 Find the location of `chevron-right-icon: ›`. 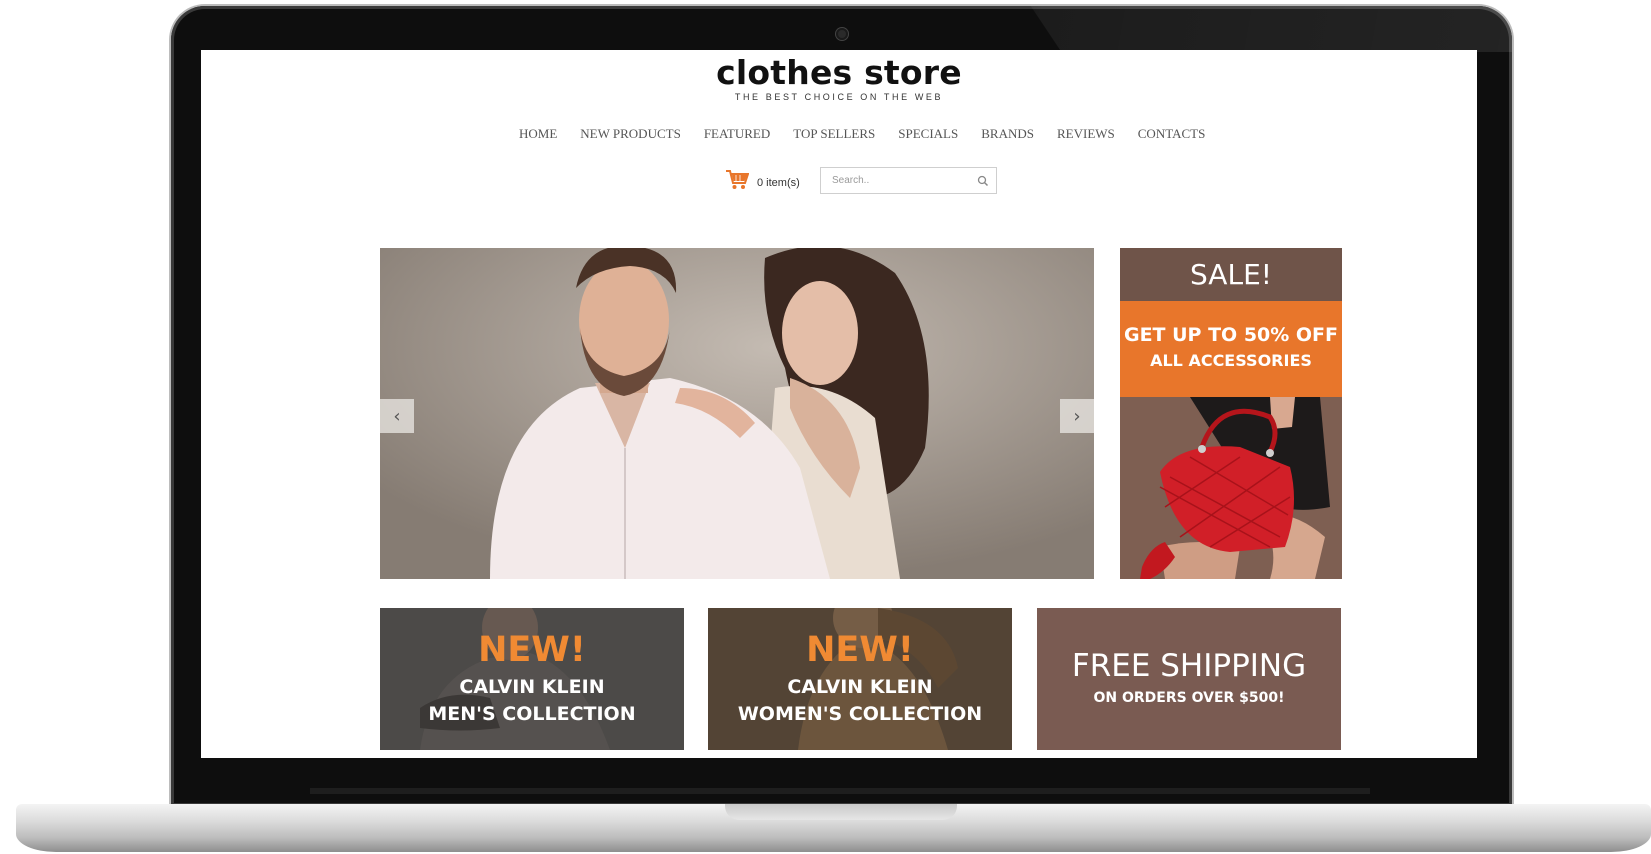

chevron-right-icon: › is located at coordinates (1077, 416).